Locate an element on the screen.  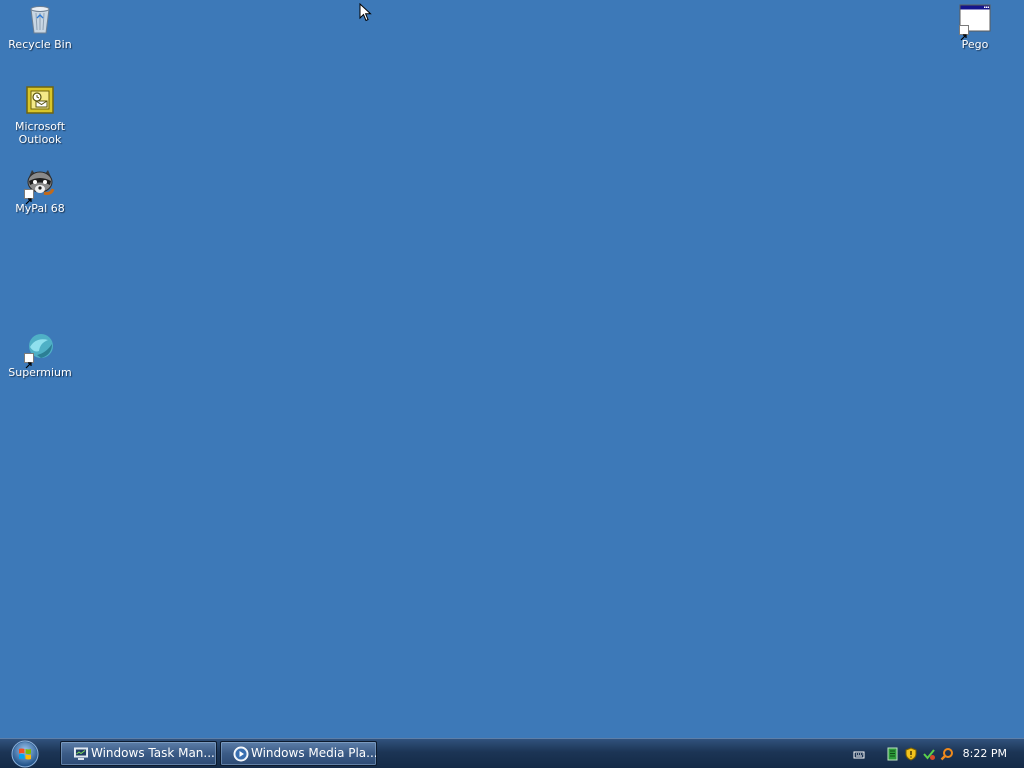
network-icon is located at coordinates (893, 753).